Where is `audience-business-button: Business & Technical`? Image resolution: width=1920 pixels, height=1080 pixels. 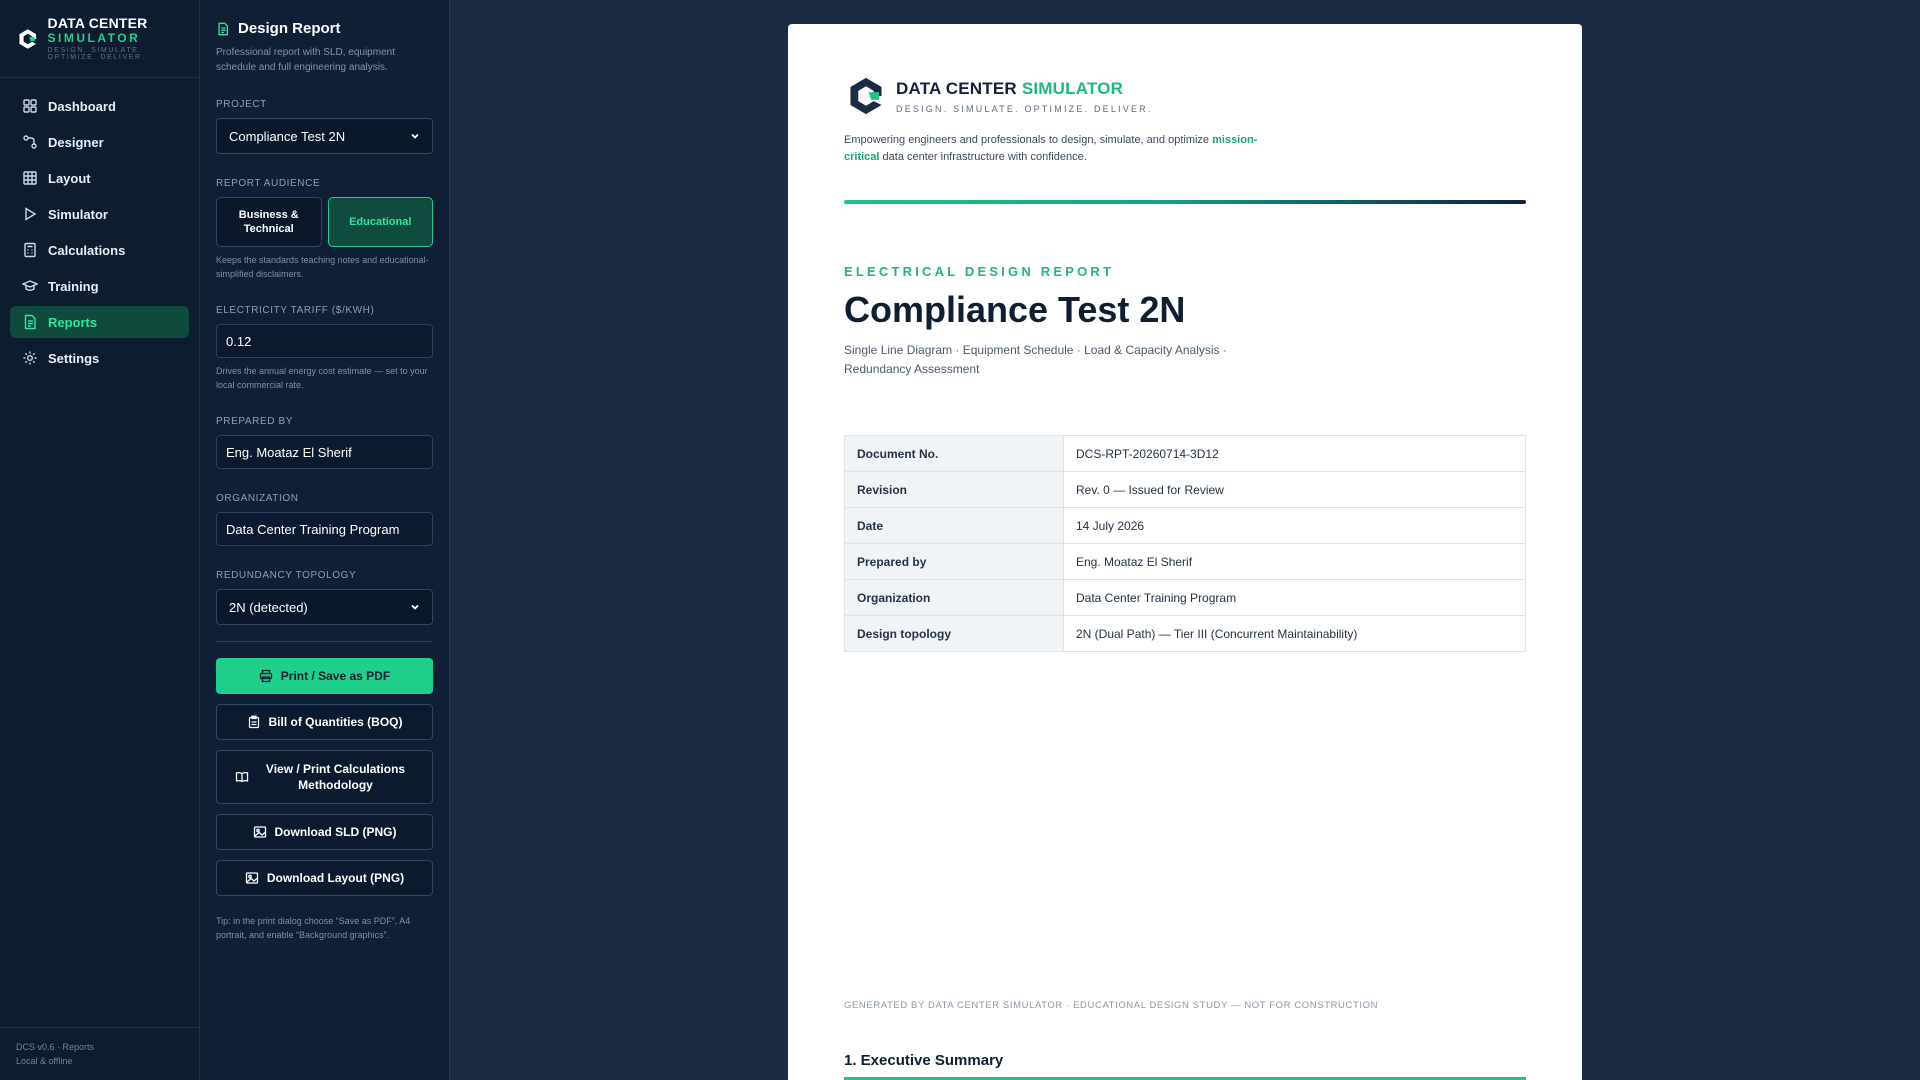 audience-business-button: Business & Technical is located at coordinates (269, 222).